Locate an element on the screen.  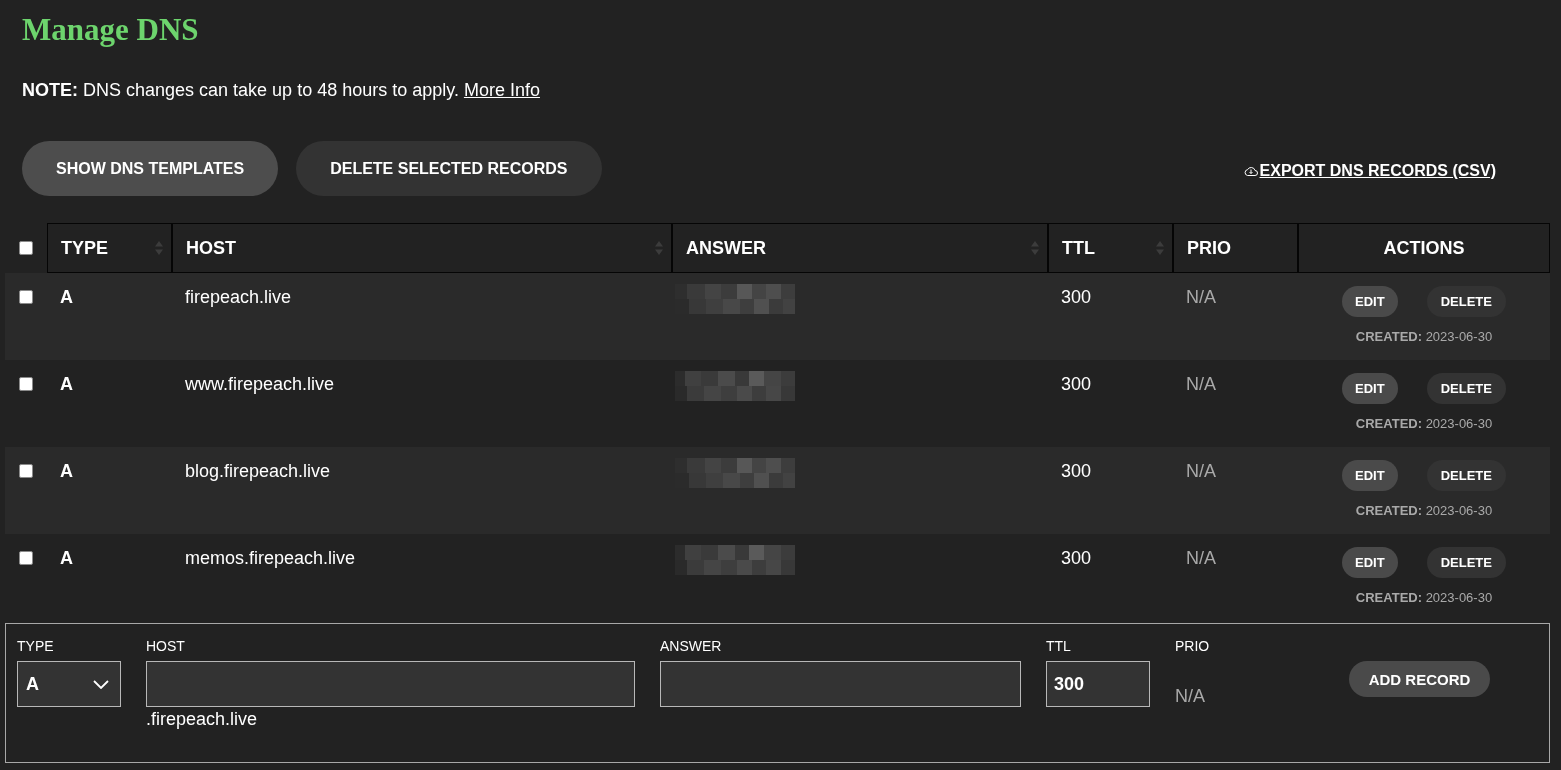
field-label: PRIO is located at coordinates (1192, 646).